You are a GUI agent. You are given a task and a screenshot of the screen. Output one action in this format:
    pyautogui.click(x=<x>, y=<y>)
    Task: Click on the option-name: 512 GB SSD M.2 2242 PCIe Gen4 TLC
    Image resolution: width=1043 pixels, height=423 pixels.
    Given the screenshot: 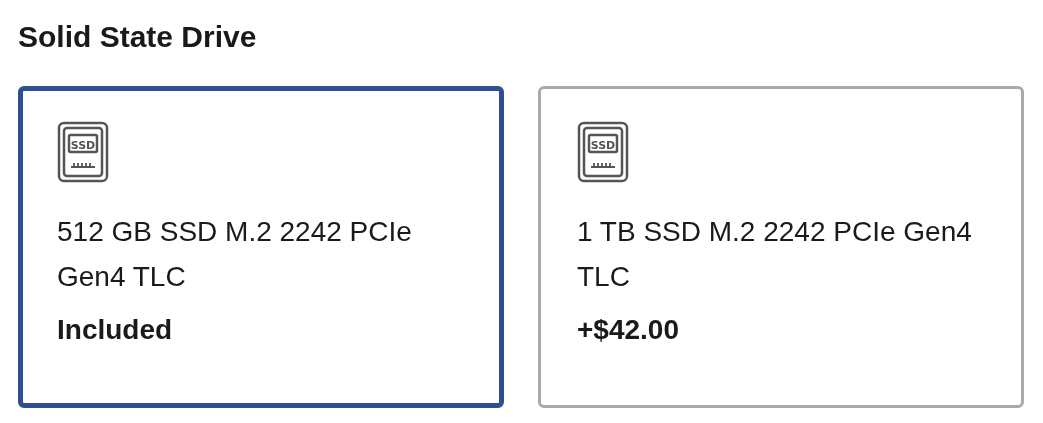 What is the action you would take?
    pyautogui.click(x=235, y=254)
    